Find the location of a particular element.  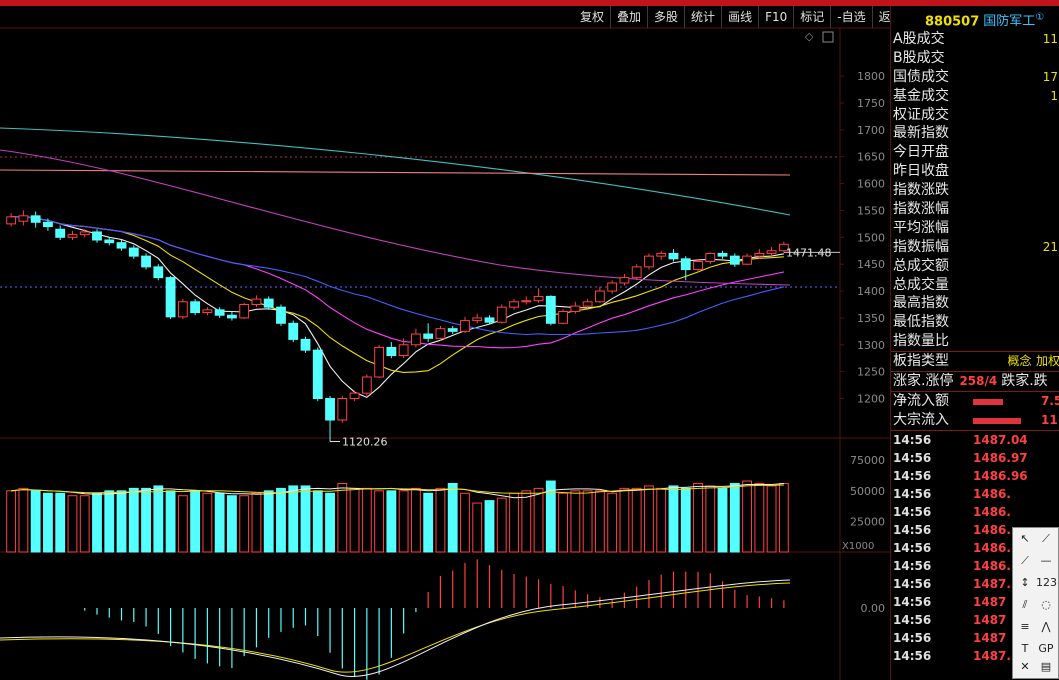

restore-rights-button: 复权 is located at coordinates (593, 17).